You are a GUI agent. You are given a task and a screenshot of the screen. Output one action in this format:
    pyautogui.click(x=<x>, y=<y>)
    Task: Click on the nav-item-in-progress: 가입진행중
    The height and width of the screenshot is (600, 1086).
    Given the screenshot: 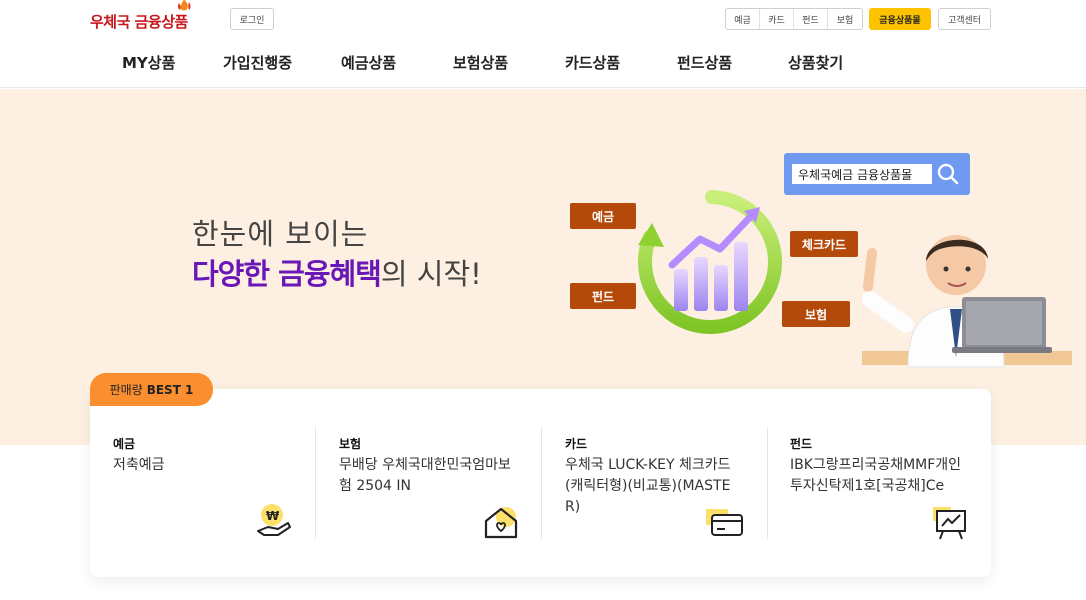 What is the action you would take?
    pyautogui.click(x=257, y=62)
    